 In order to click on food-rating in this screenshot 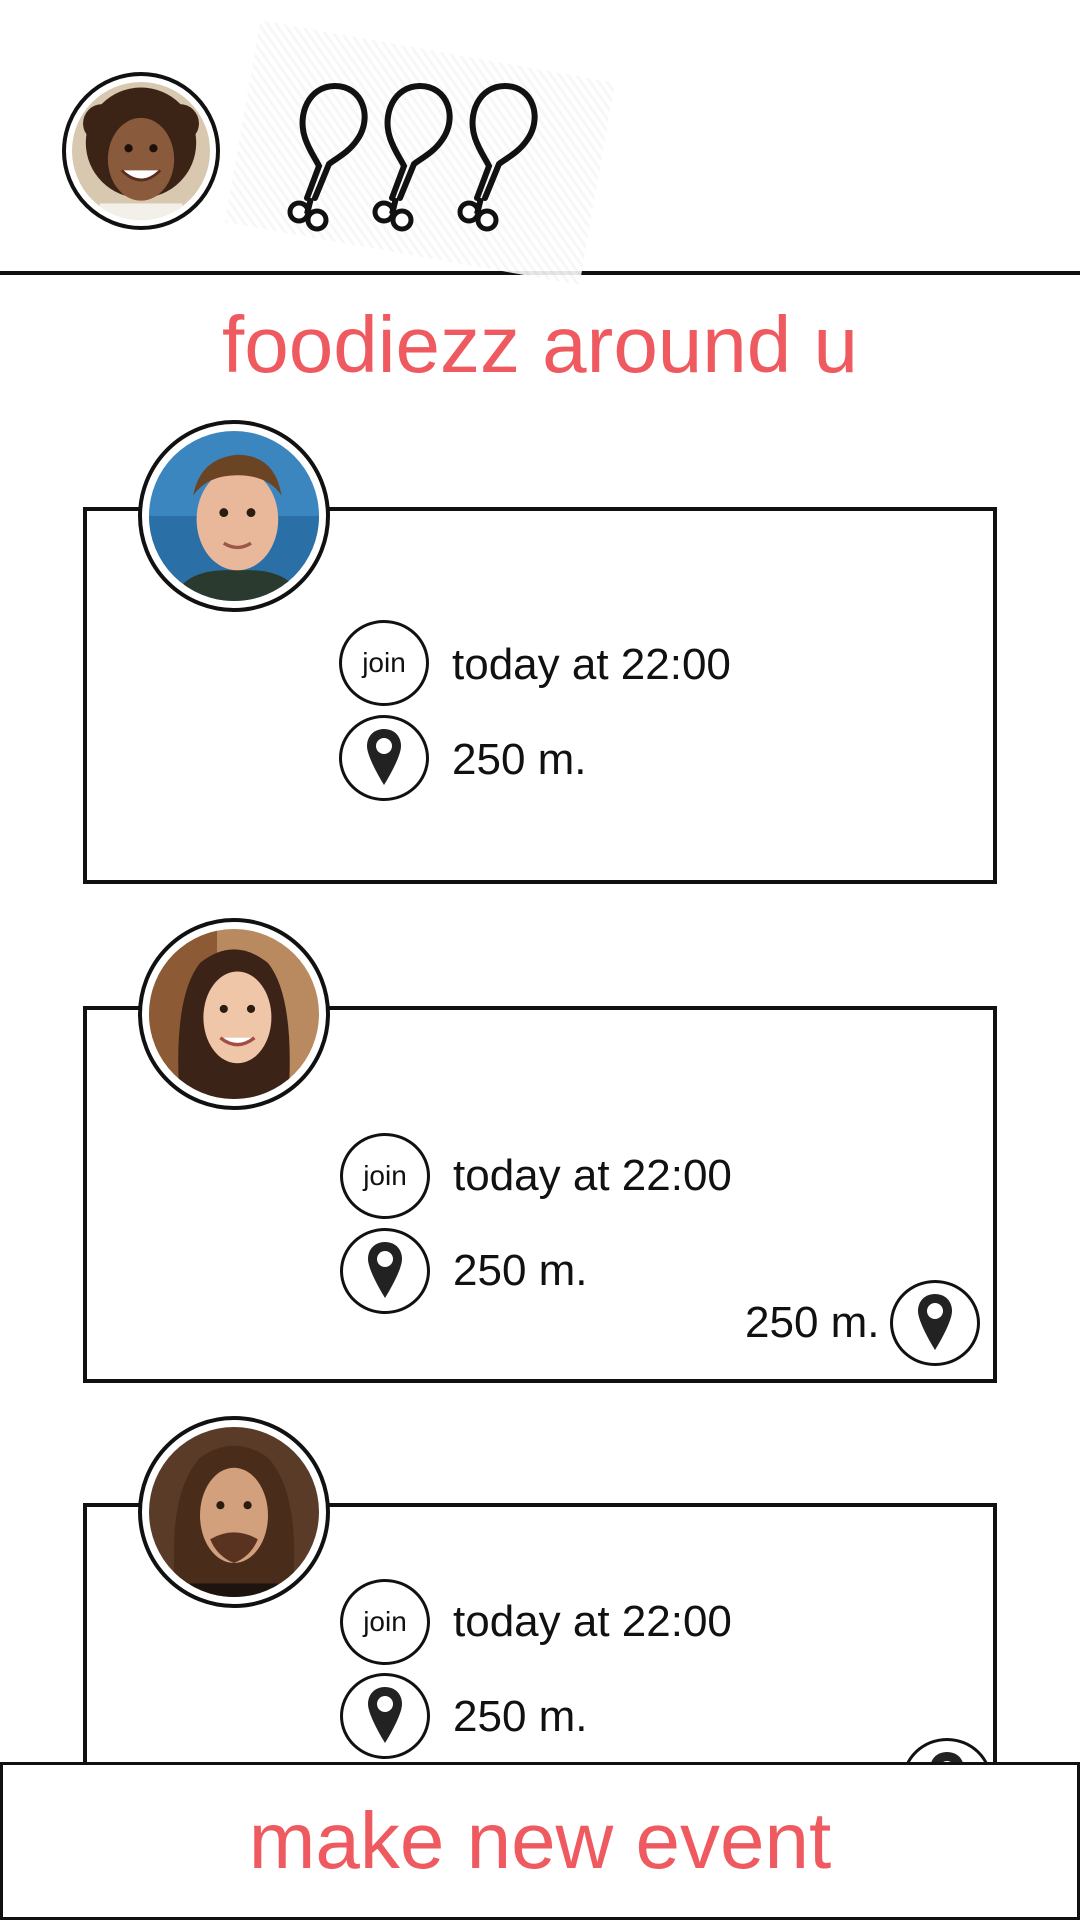, I will do `click(415, 158)`.